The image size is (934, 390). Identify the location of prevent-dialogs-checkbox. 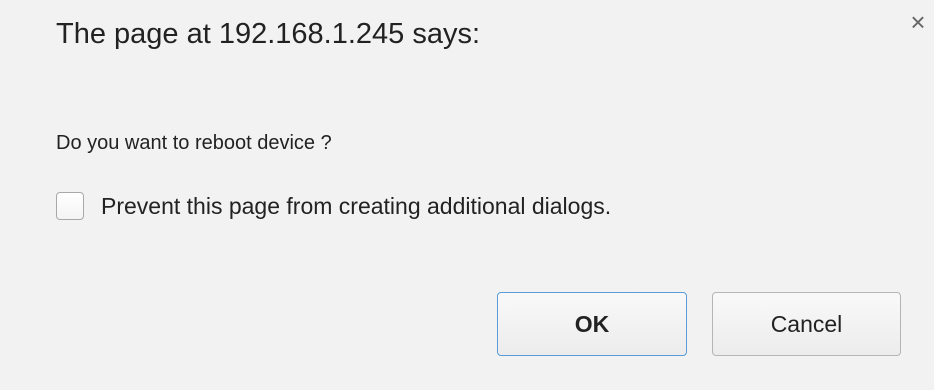
(70, 206).